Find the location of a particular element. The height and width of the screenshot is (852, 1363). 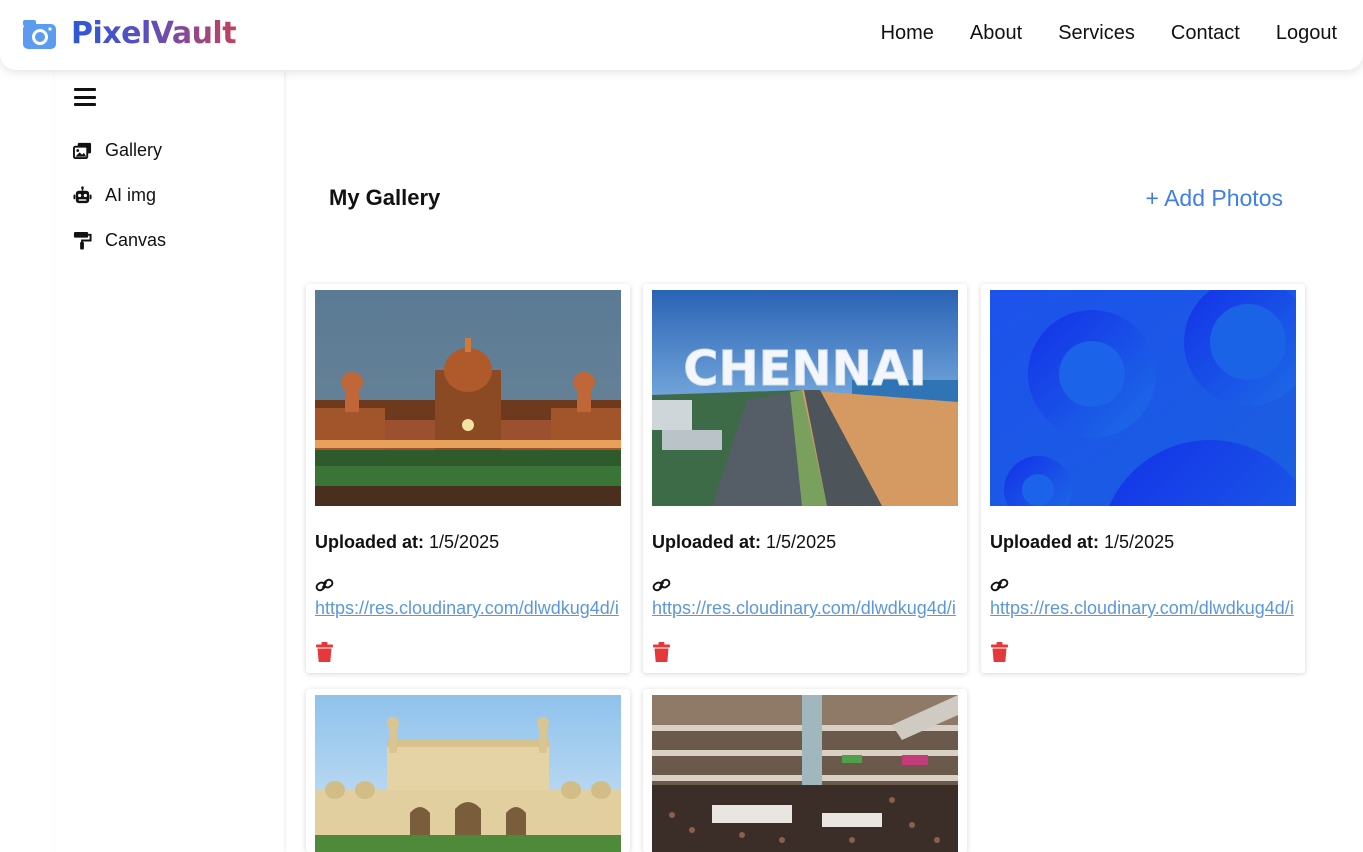

gallery-image-abstract is located at coordinates (1143, 398).